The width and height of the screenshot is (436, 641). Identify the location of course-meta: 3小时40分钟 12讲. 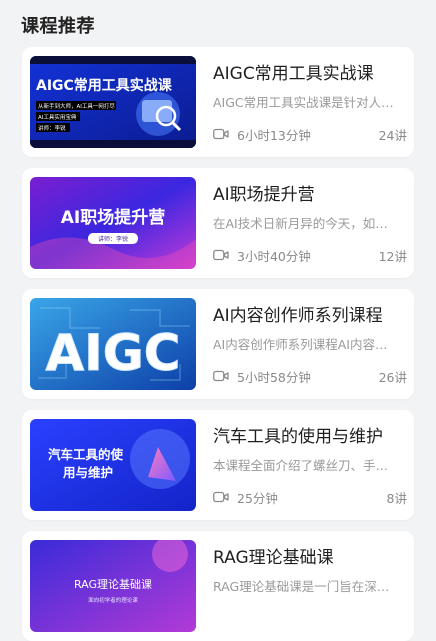
(310, 255).